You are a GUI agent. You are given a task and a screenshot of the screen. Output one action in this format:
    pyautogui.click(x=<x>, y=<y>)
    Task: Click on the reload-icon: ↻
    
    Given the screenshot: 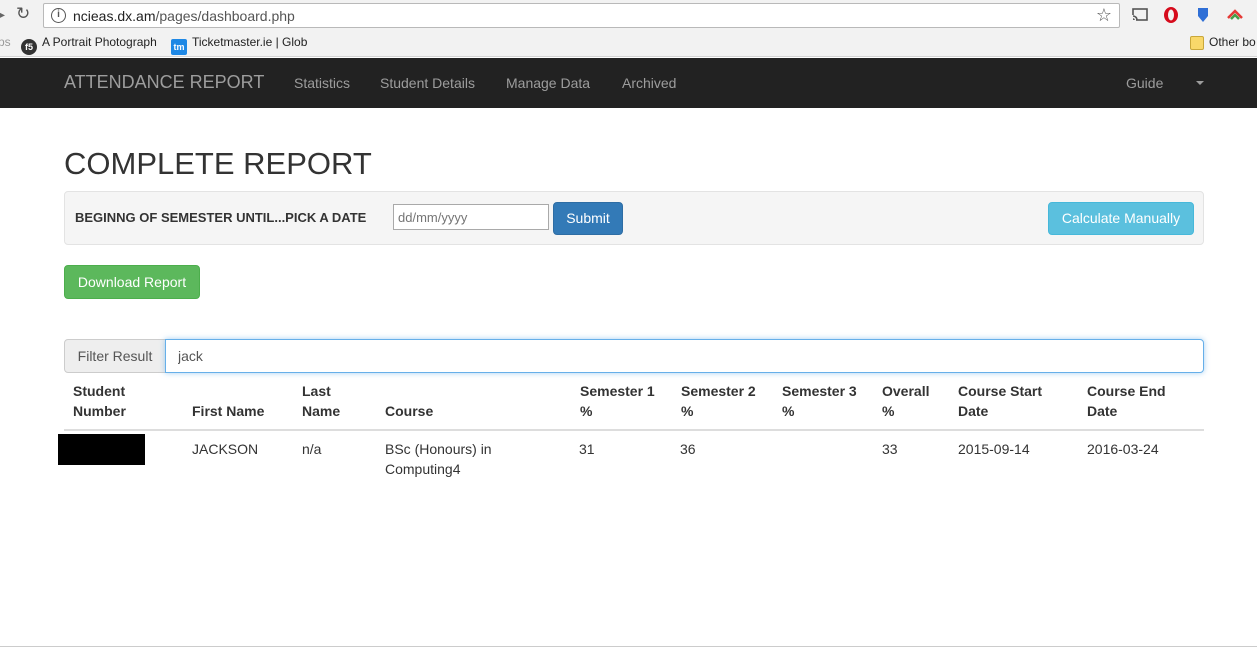 What is the action you would take?
    pyautogui.click(x=23, y=14)
    